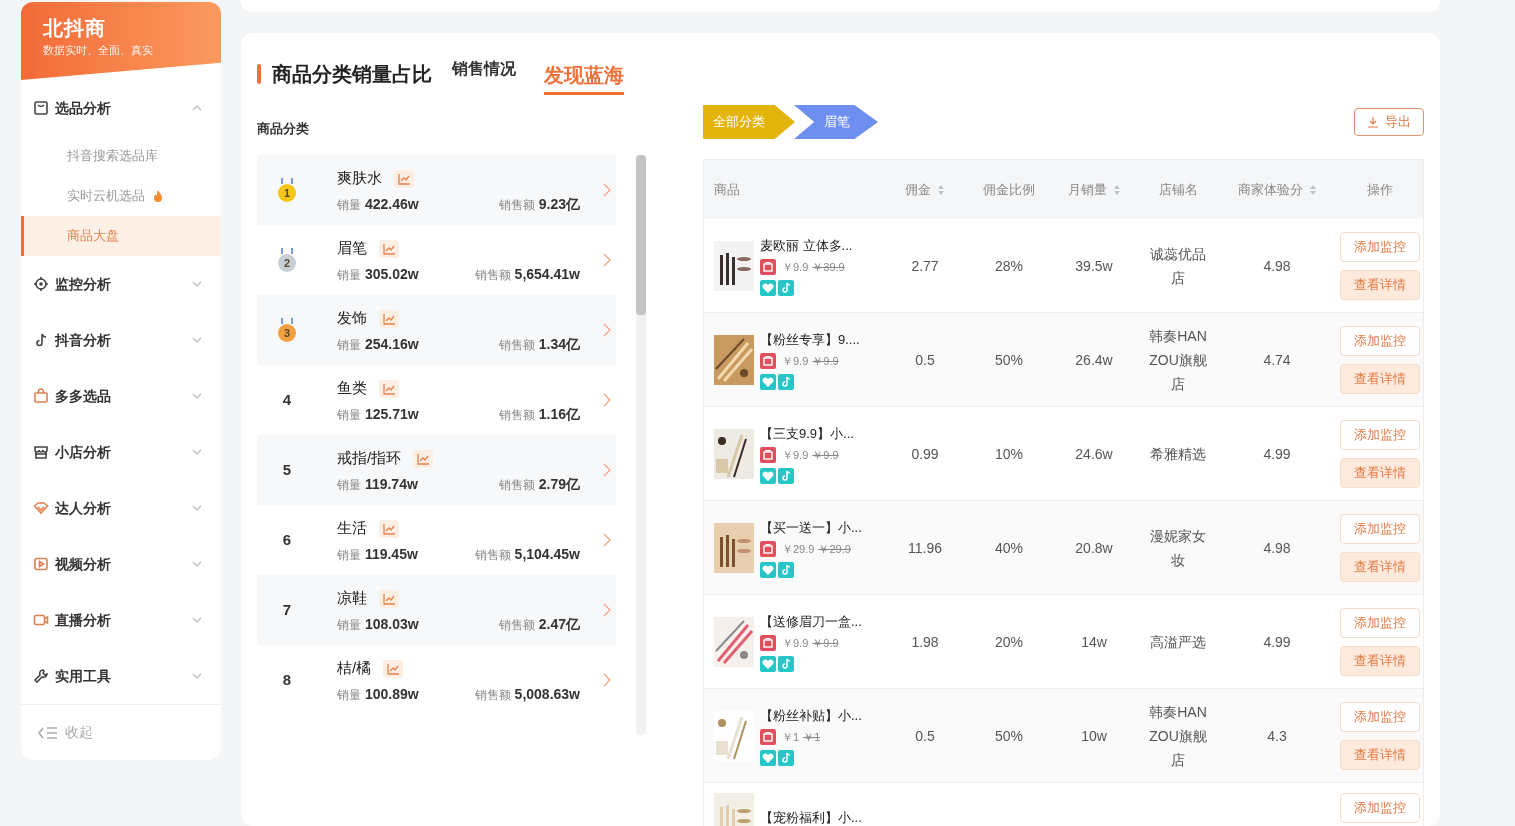 The width and height of the screenshot is (1515, 826). What do you see at coordinates (1277, 360) in the screenshot?
I see `table-cell-text: 4.74` at bounding box center [1277, 360].